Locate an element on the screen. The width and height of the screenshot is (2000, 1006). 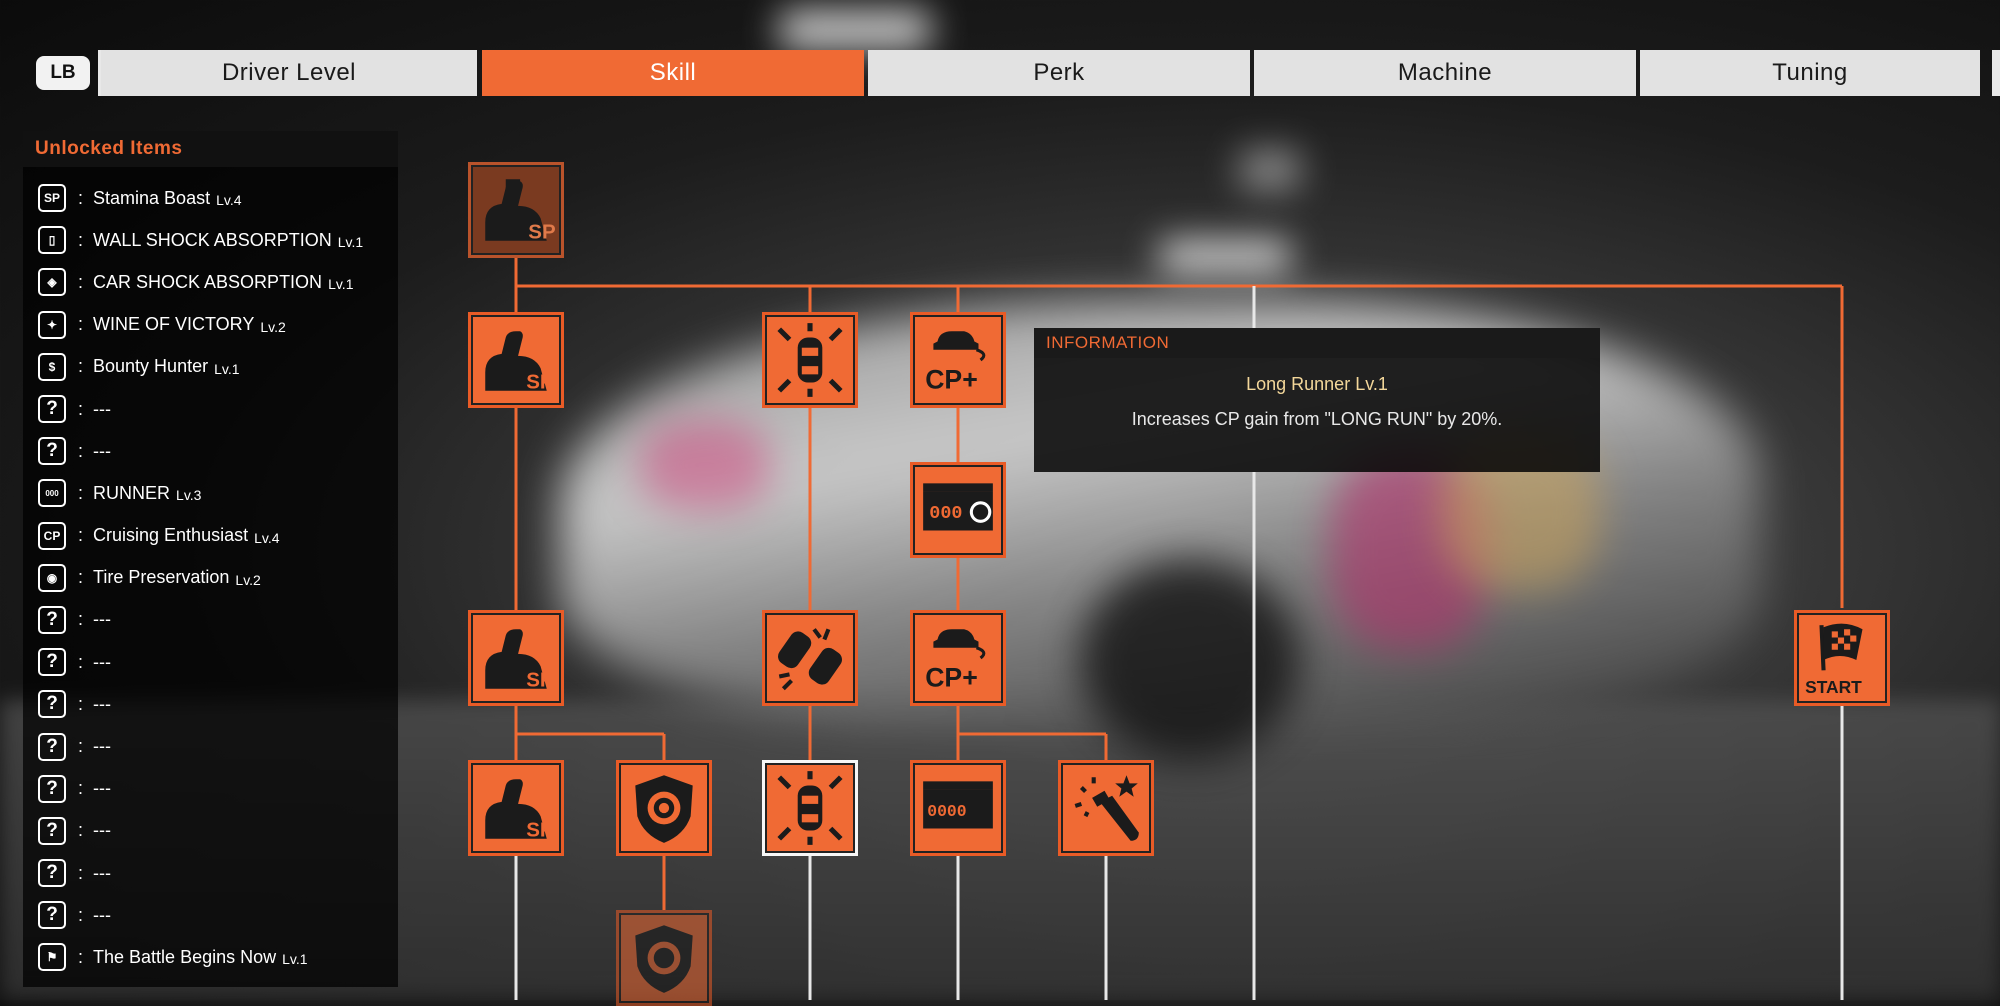
svg-text: START is located at coordinates (1833, 687).